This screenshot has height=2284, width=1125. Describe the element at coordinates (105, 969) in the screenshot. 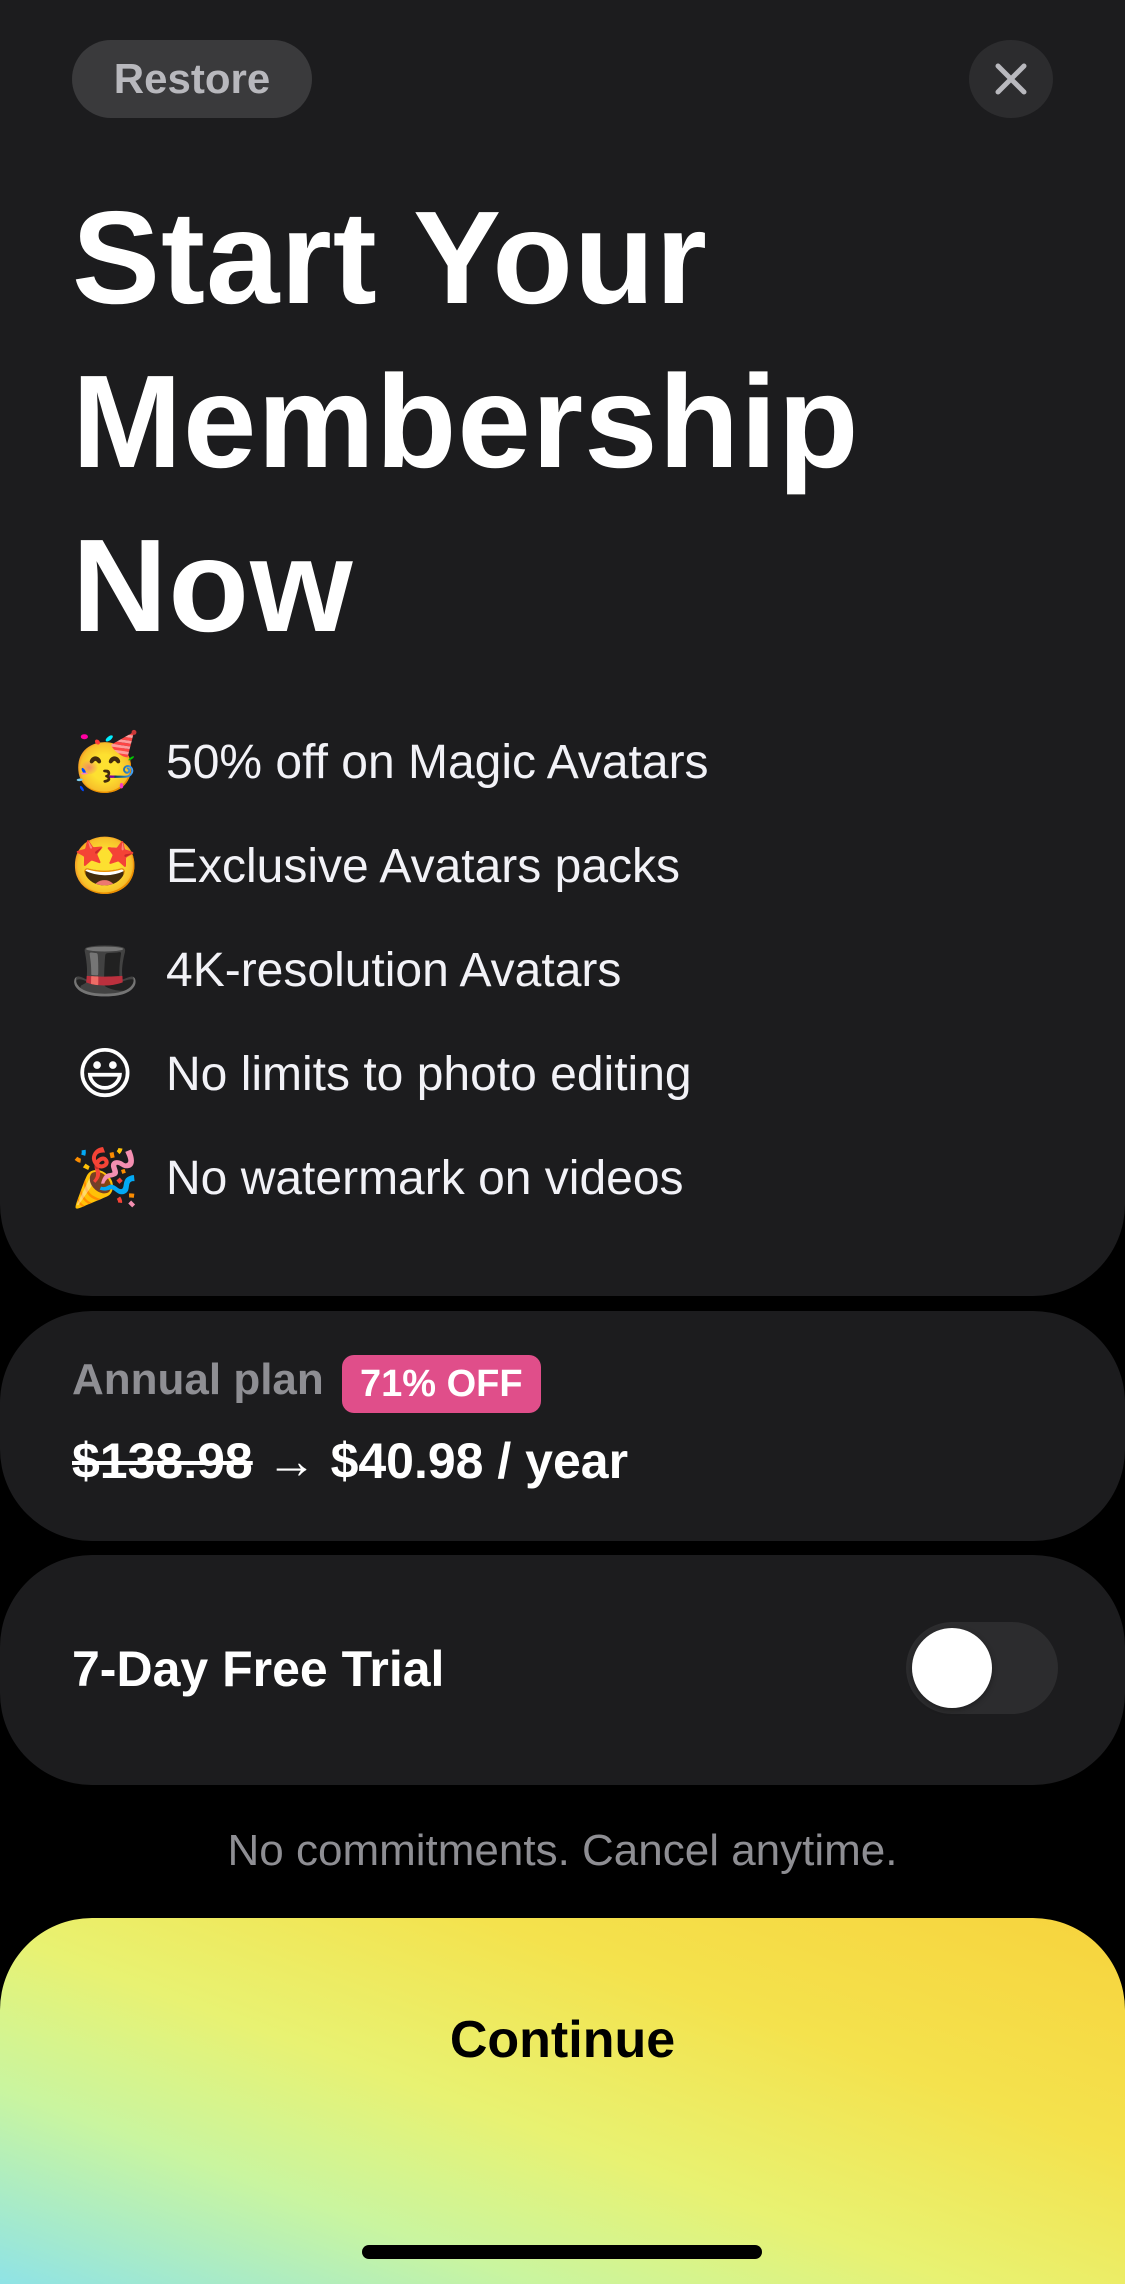

I see `top-hat-icon: 🎩` at that location.